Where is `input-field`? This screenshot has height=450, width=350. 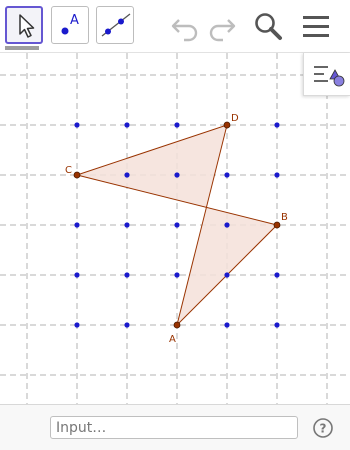
input-field is located at coordinates (174, 427).